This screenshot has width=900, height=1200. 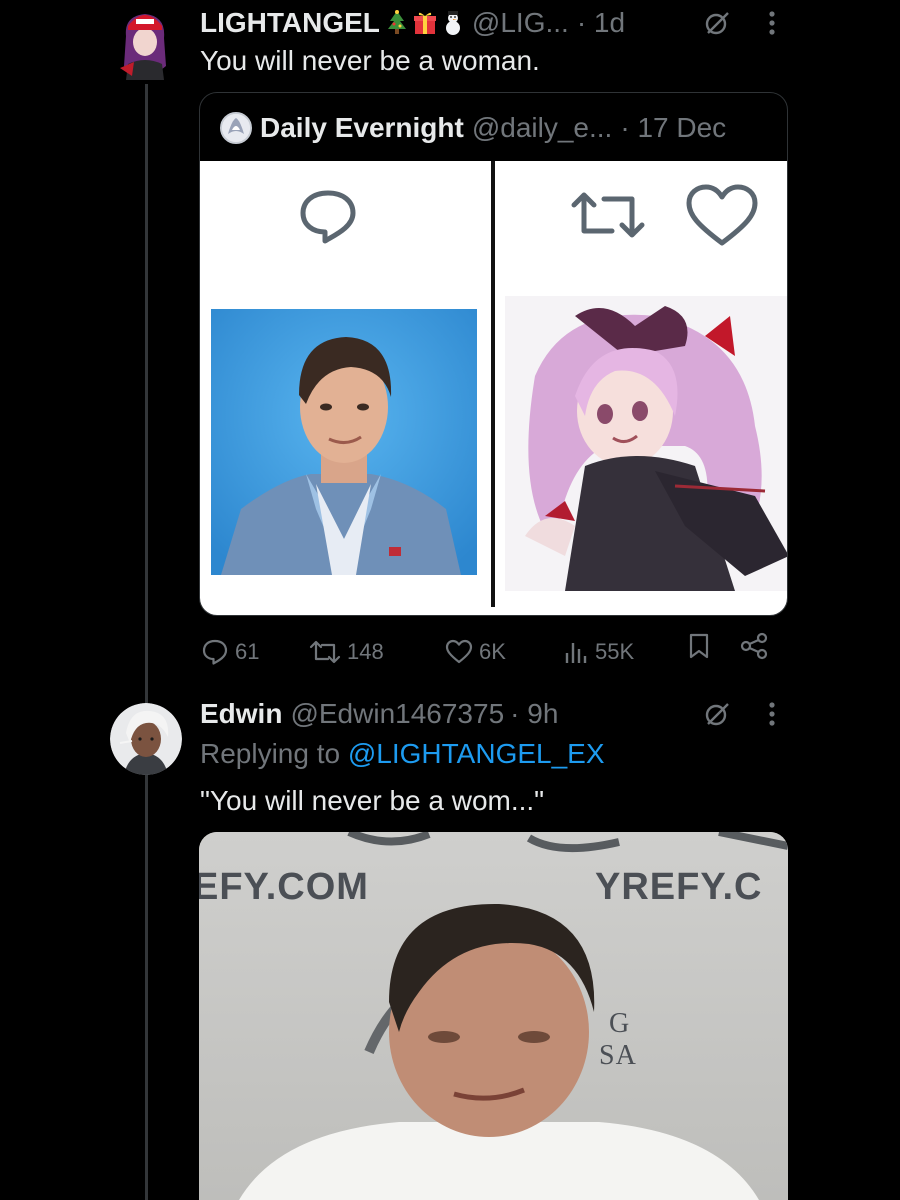 What do you see at coordinates (679, 887) in the screenshot?
I see `watermark-right: YREFY.C` at bounding box center [679, 887].